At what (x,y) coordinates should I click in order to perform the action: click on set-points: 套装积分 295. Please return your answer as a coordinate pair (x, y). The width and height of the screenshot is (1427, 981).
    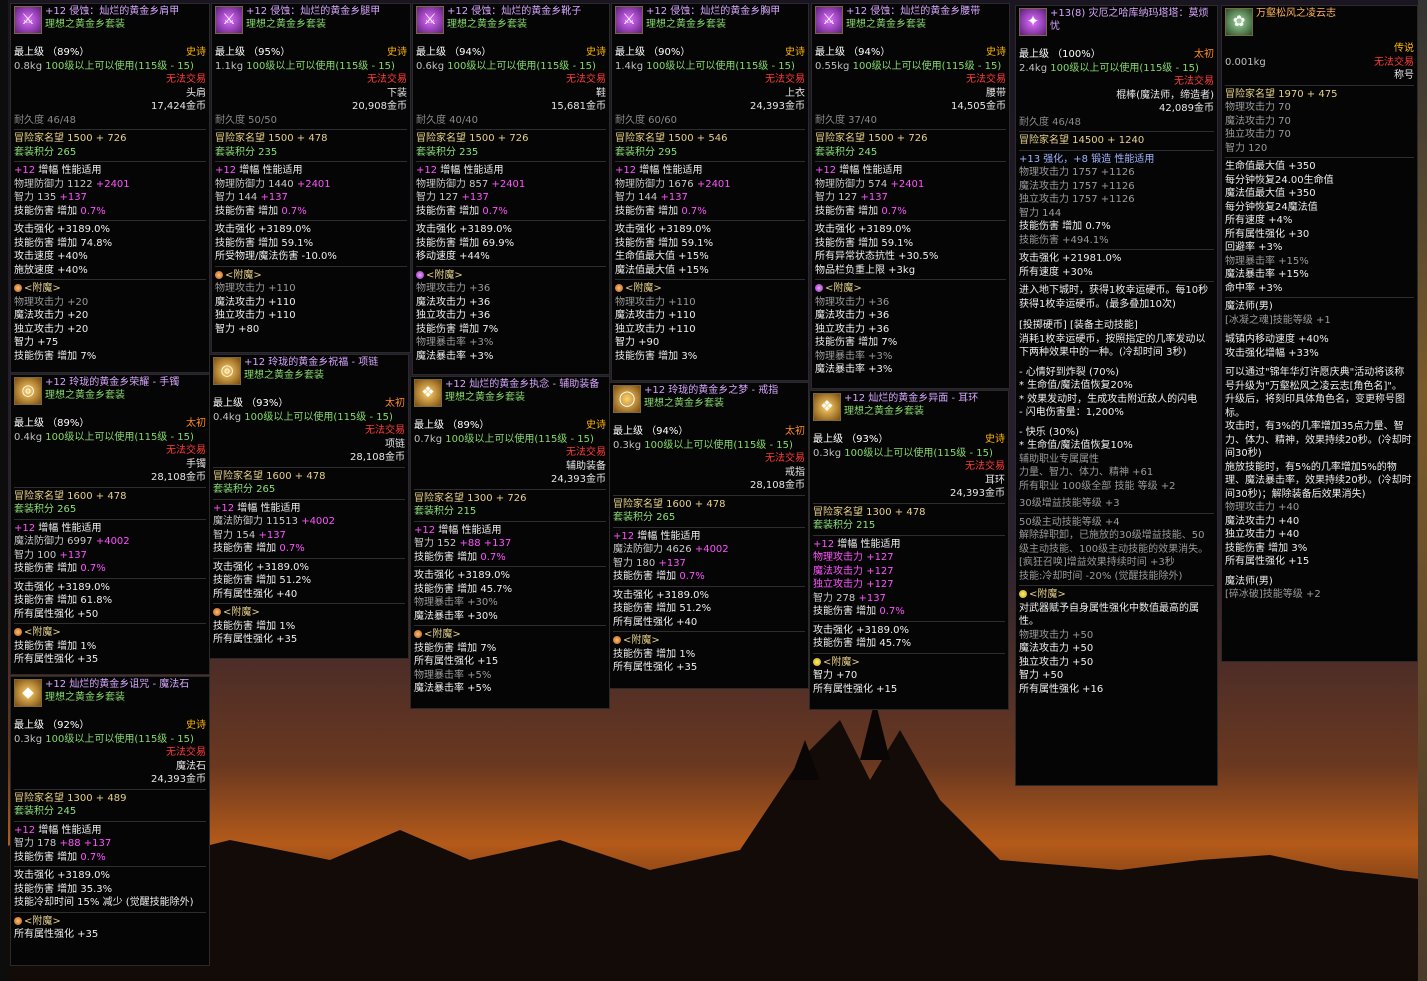
    Looking at the image, I should click on (646, 152).